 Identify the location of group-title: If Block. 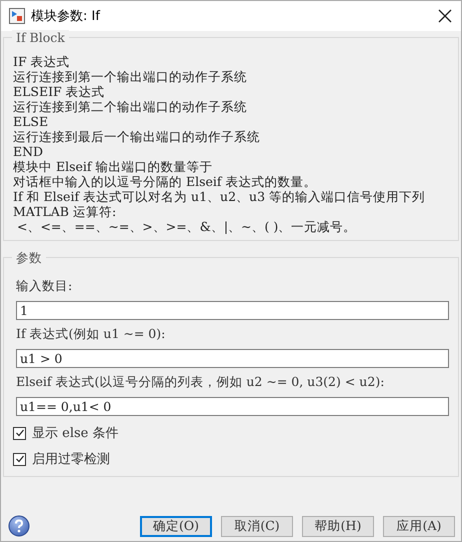
(40, 37).